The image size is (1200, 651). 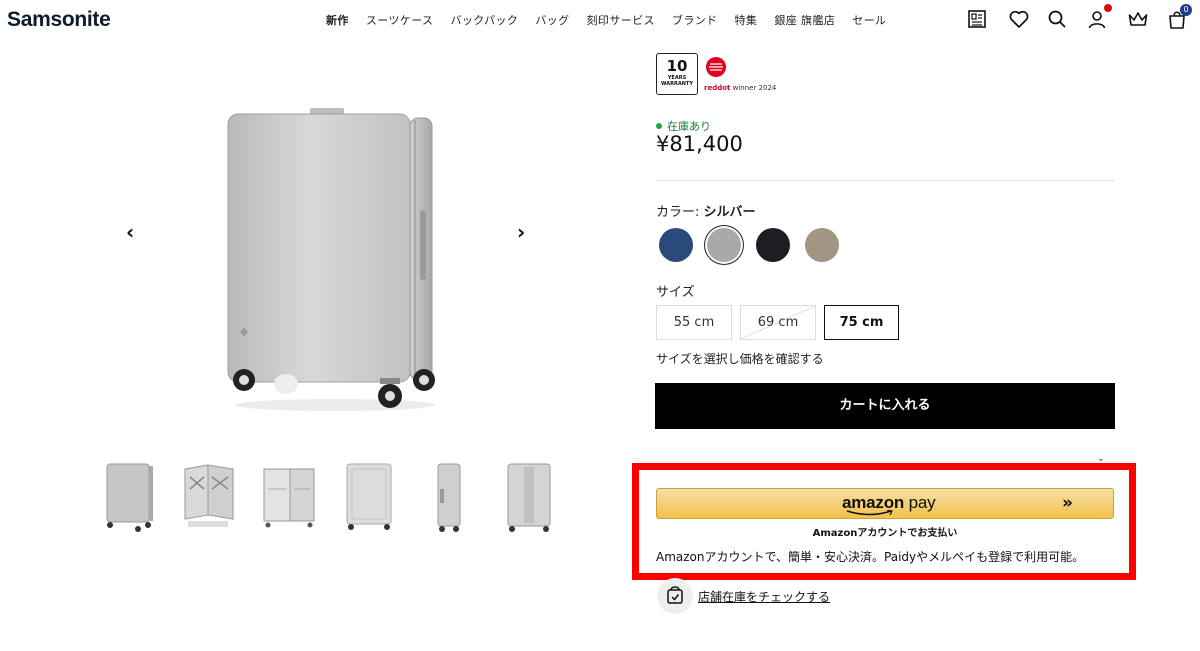 What do you see at coordinates (331, 259) in the screenshot?
I see `product-main-image` at bounding box center [331, 259].